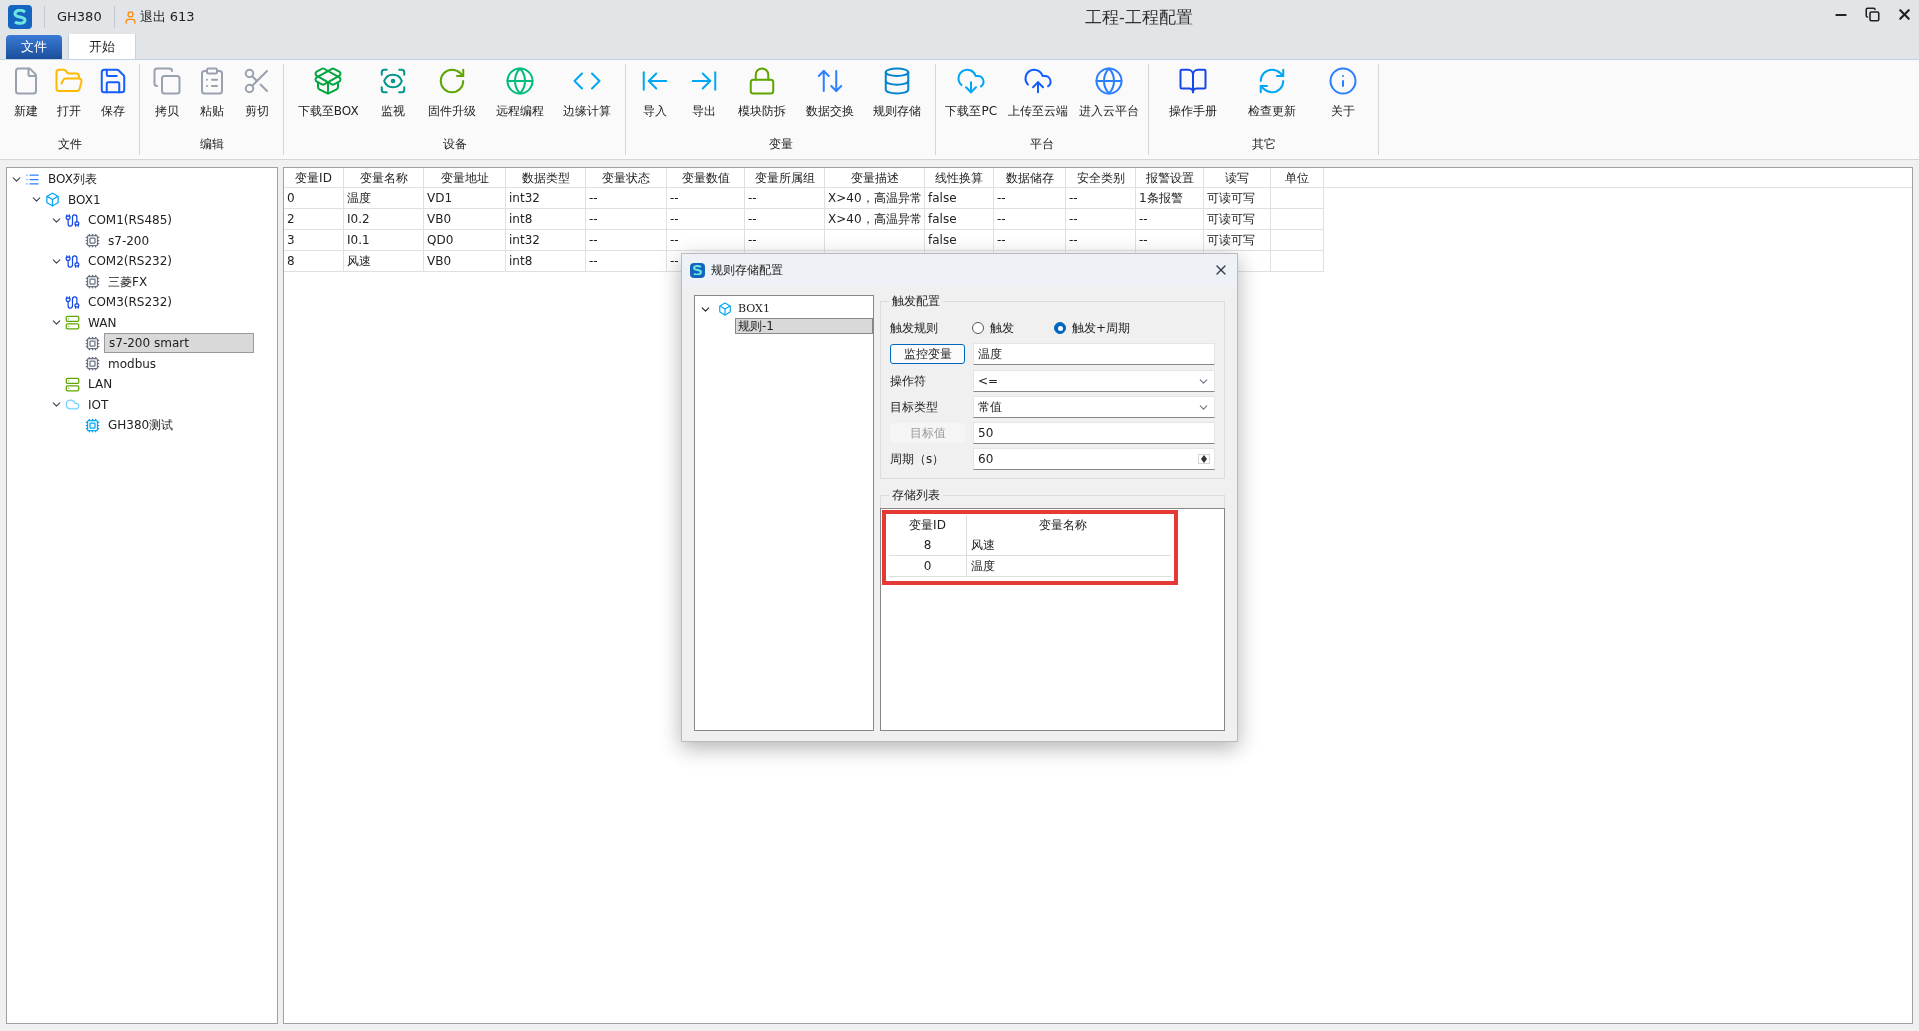 The width and height of the screenshot is (1919, 1031). Describe the element at coordinates (129, 240) in the screenshot. I see `tree-item: s7-200` at that location.